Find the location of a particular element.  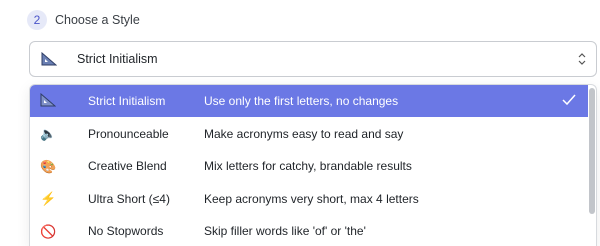

palette-icon: 🎨 is located at coordinates (48, 166).